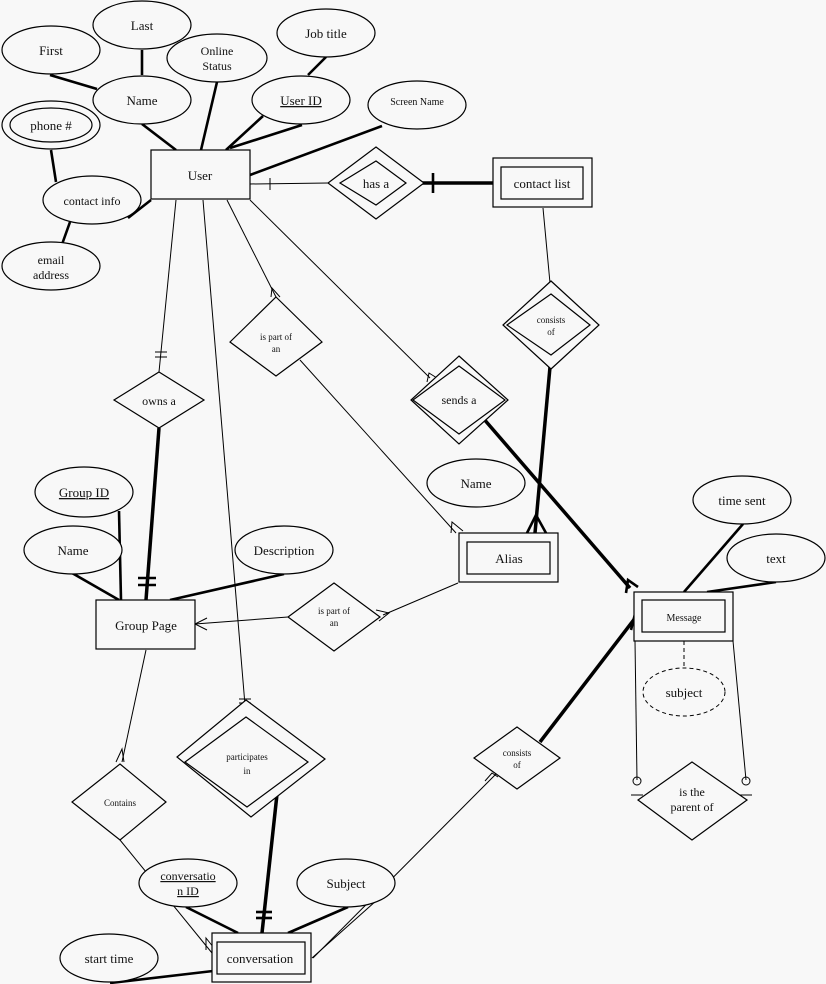 The height and width of the screenshot is (984, 826). I want to click on relationship-label: has a, so click(376, 183).